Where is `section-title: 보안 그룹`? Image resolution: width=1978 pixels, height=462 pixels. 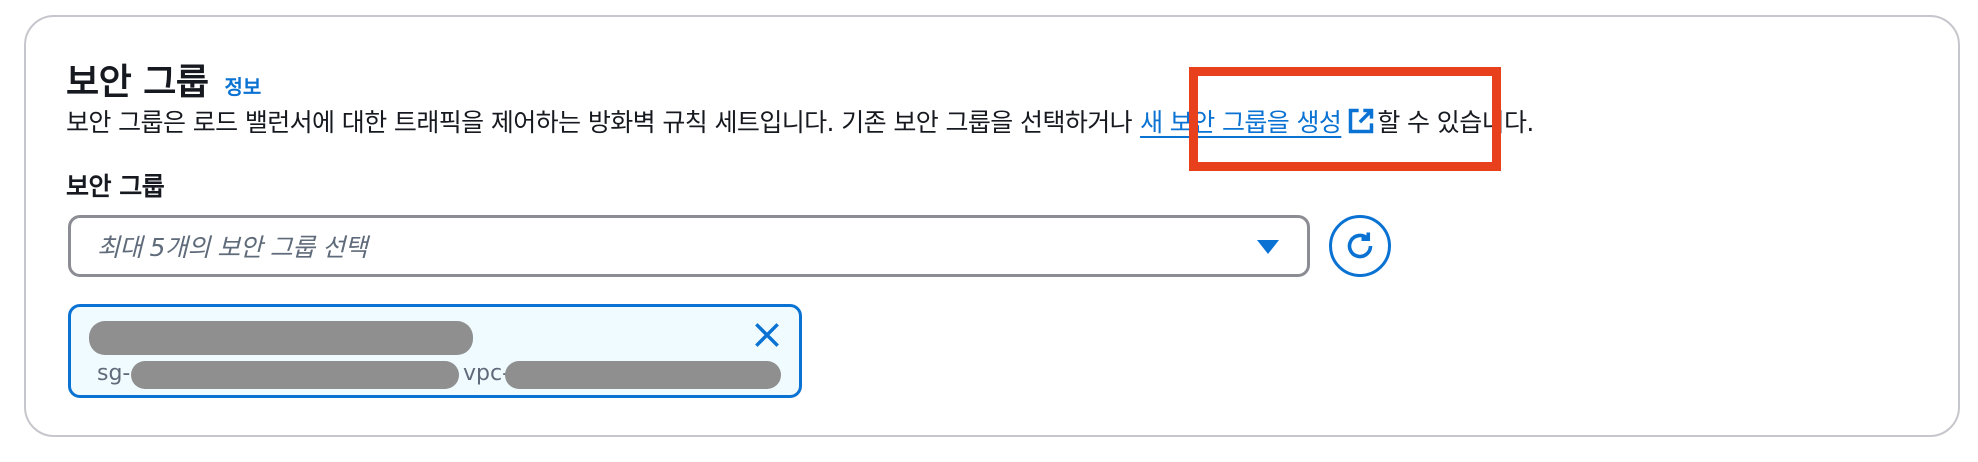 section-title: 보안 그룹 is located at coordinates (137, 82).